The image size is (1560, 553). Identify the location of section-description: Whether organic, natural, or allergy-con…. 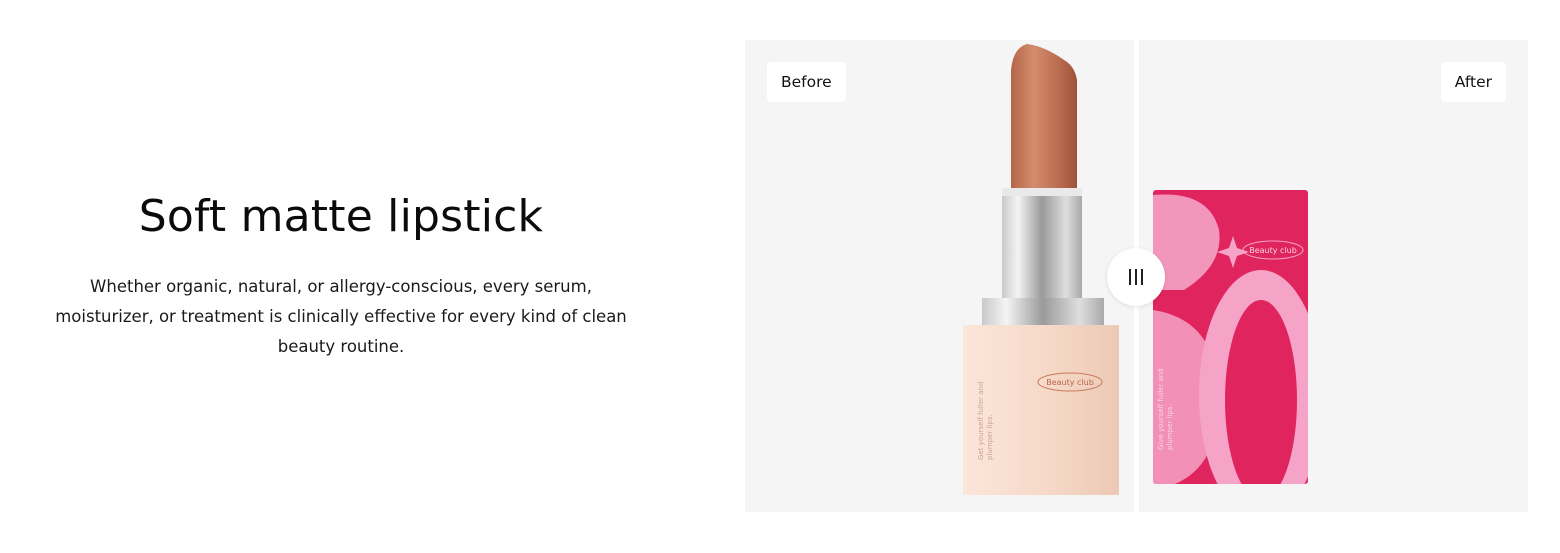
(341, 316).